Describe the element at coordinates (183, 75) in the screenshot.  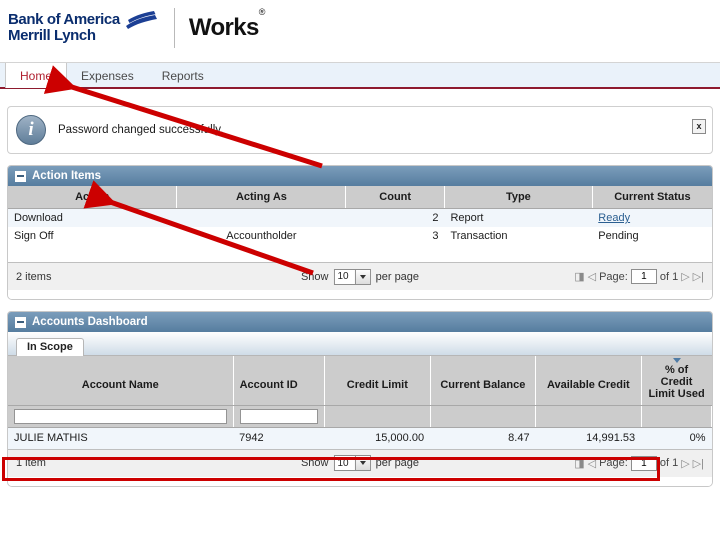
I see `nav-tab-reports: Reports` at that location.